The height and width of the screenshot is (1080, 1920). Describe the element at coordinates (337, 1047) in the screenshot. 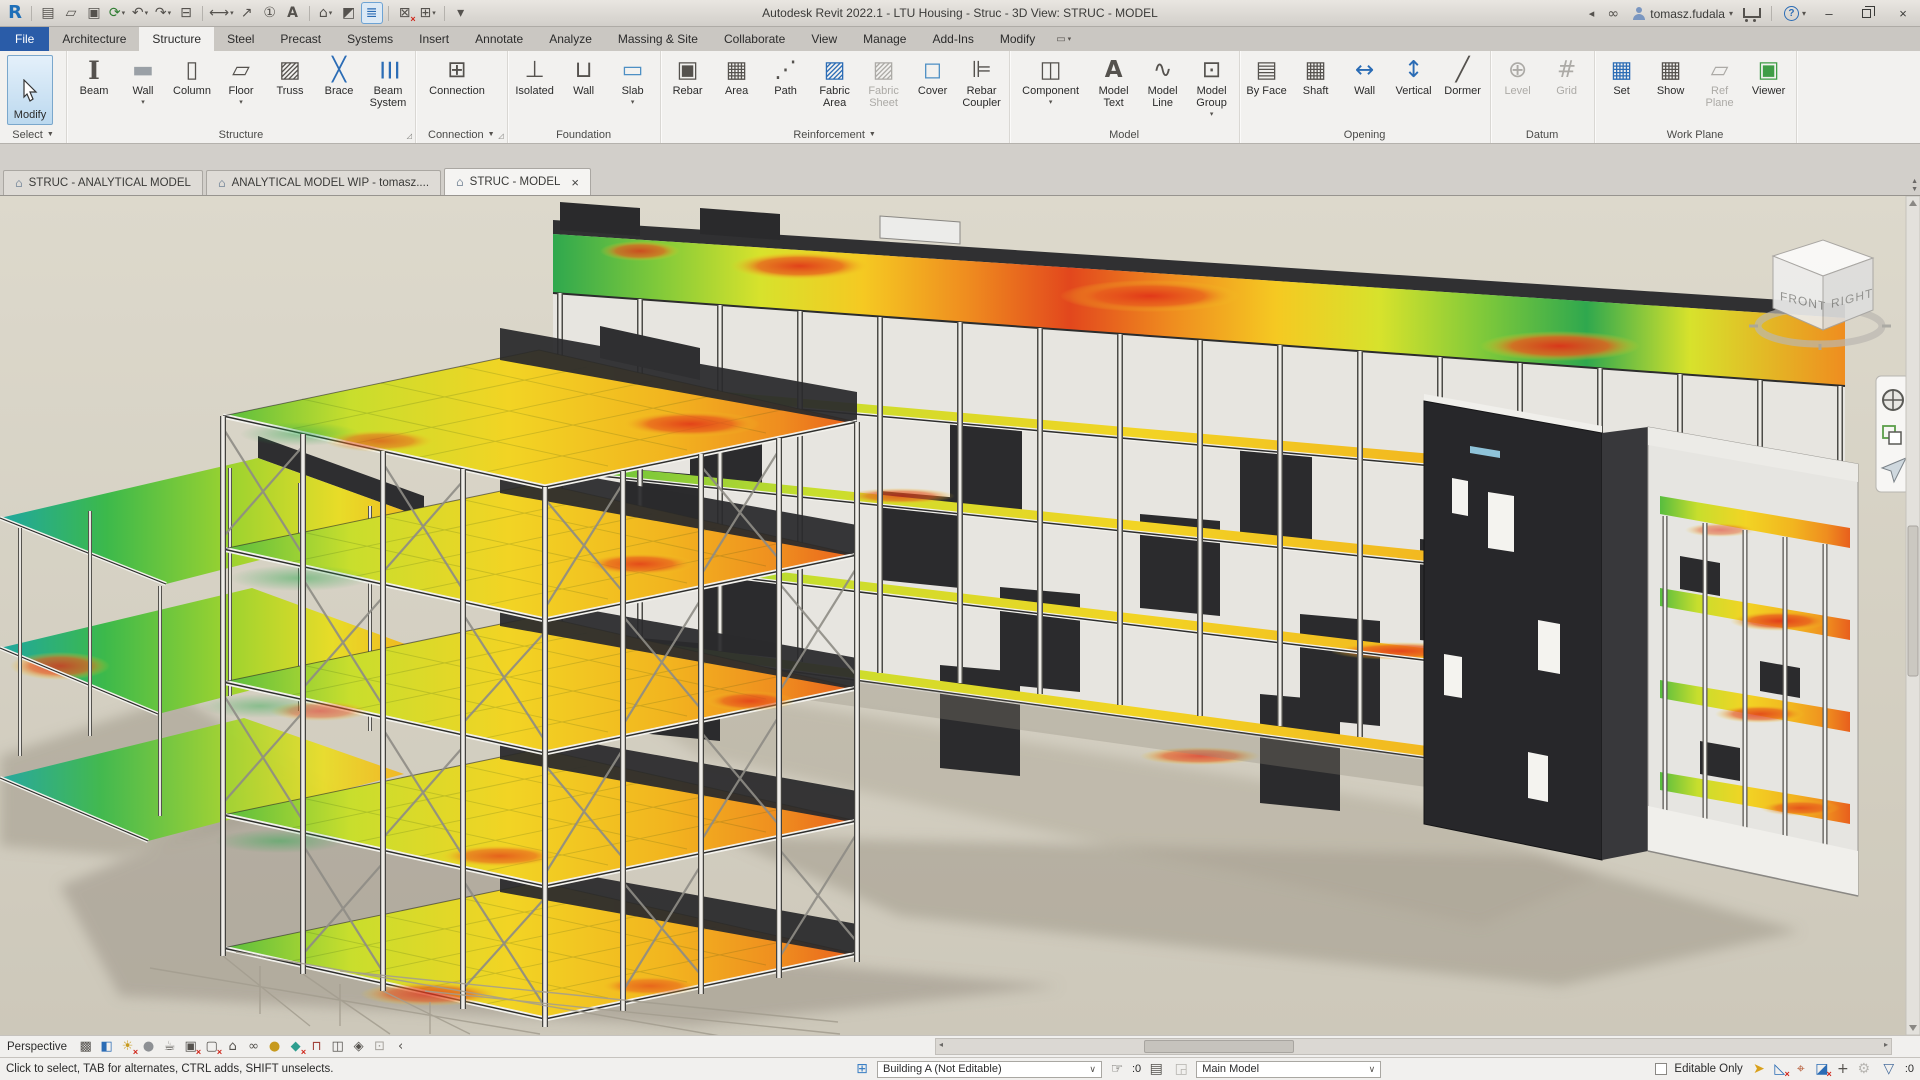

I see `worksharing-display-icon: ◫` at that location.